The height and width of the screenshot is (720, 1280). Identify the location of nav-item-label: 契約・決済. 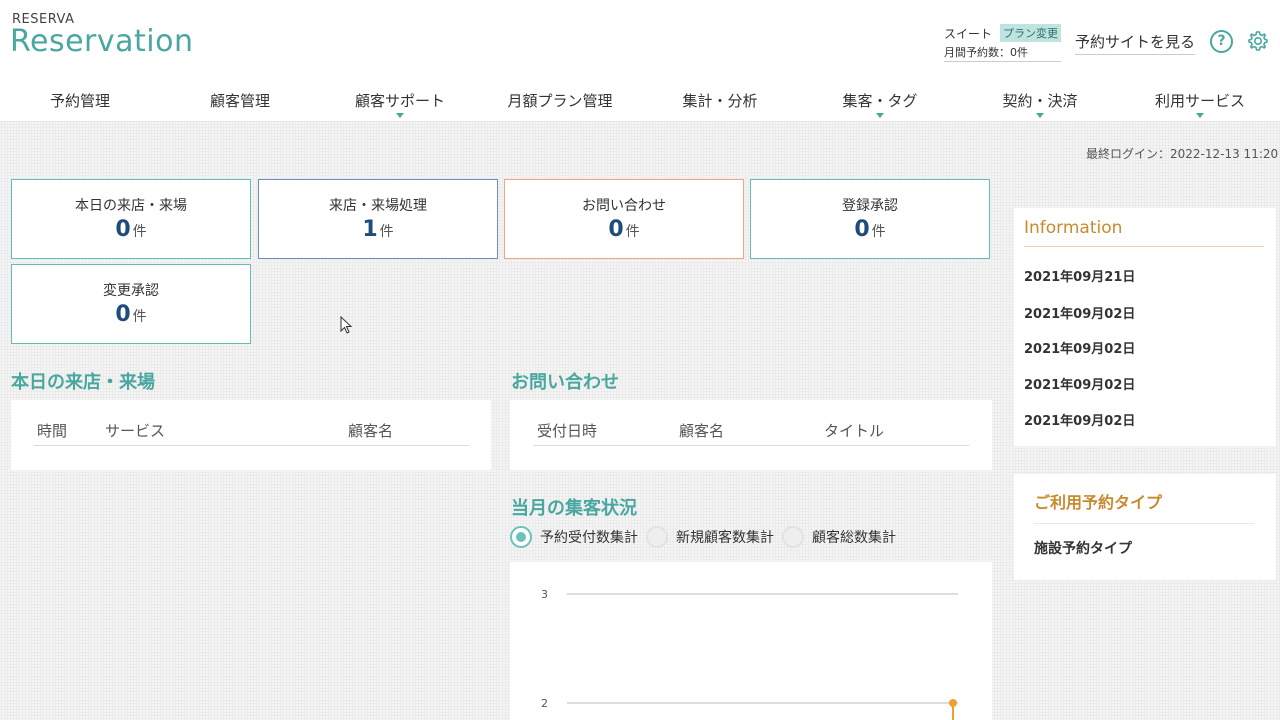
(1040, 101).